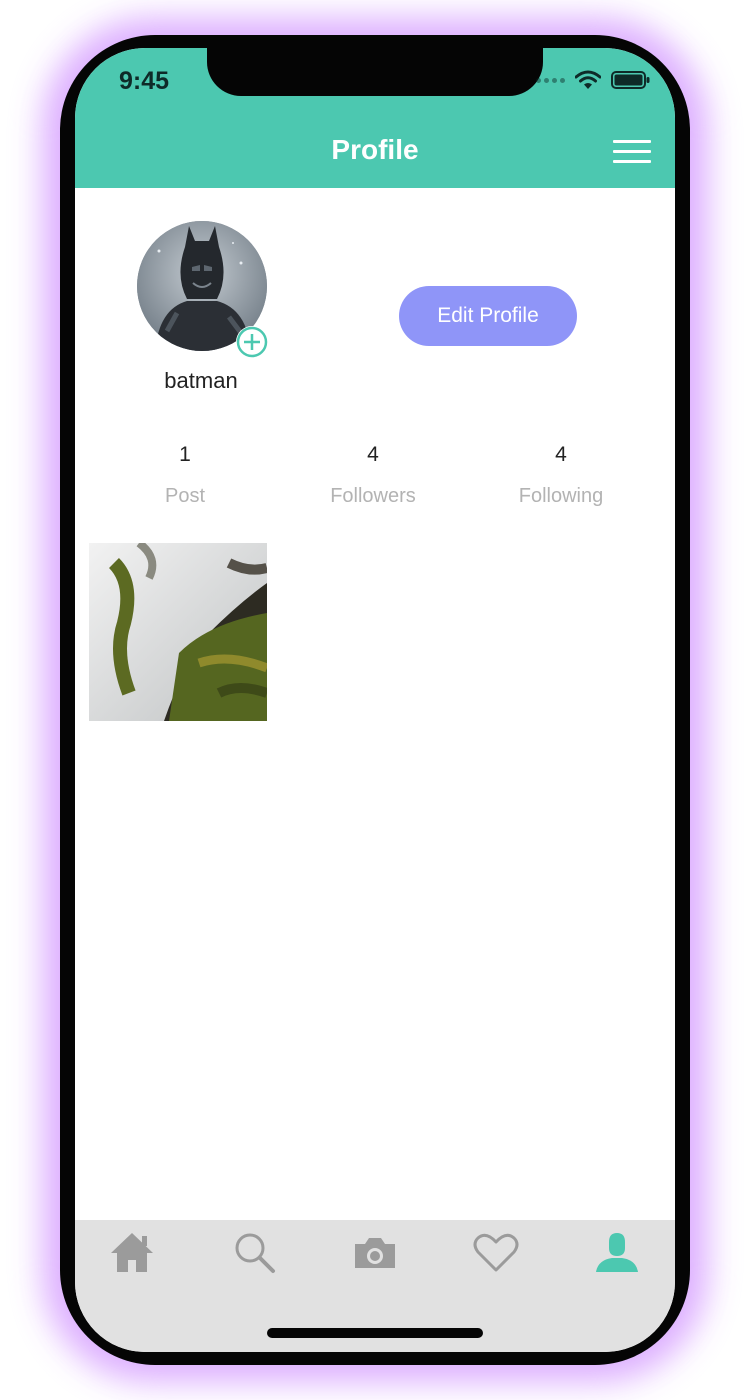  I want to click on home-icon, so click(132, 1252).